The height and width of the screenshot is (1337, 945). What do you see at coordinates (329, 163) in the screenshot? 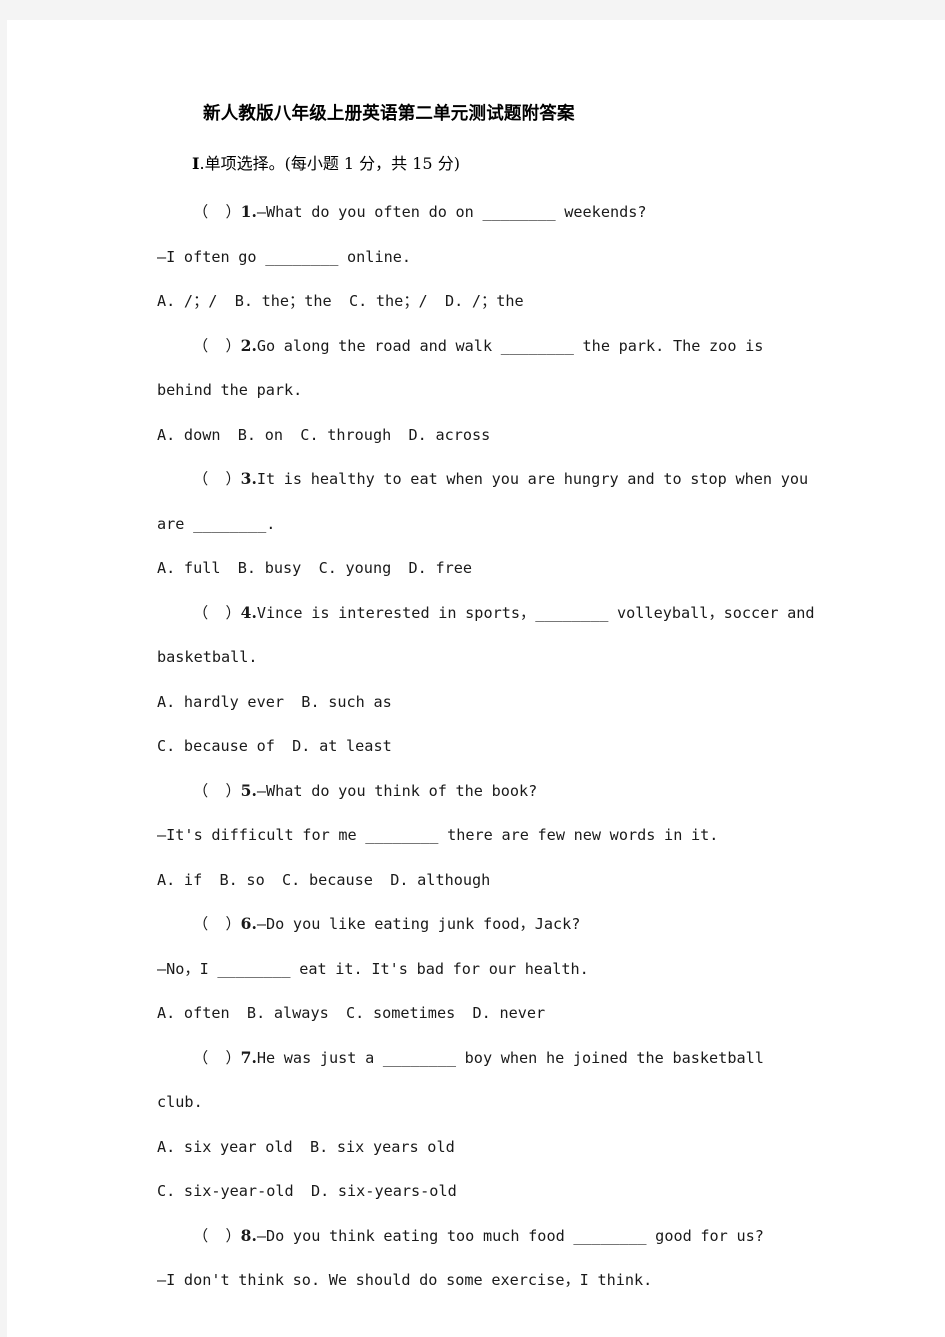
I see `section-label: .单项选择。(每小题 1 分，共 15 分)` at bounding box center [329, 163].